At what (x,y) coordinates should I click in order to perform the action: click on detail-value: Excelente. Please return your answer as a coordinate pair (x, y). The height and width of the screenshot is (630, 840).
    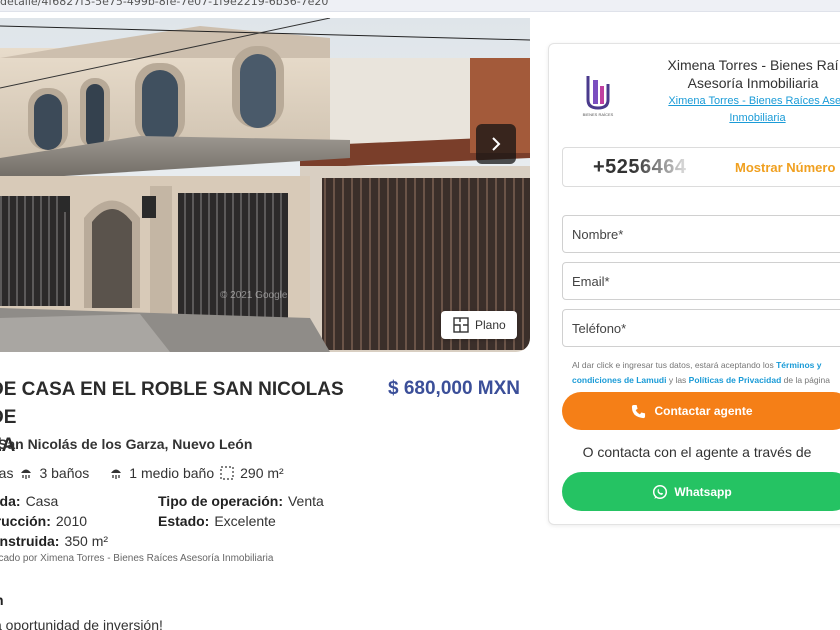
    Looking at the image, I should click on (245, 521).